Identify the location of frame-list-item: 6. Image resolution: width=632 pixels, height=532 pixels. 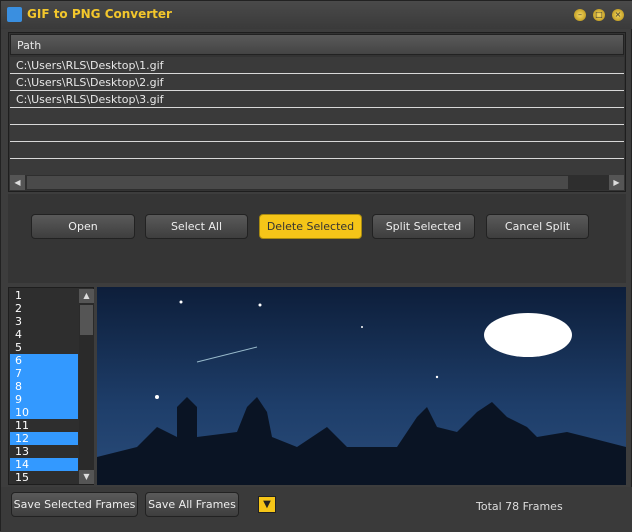
(44, 360).